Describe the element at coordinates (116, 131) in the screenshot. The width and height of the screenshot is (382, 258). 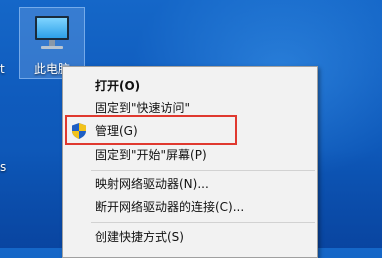
I see `menu-item-manage-label: 管理(G)` at that location.